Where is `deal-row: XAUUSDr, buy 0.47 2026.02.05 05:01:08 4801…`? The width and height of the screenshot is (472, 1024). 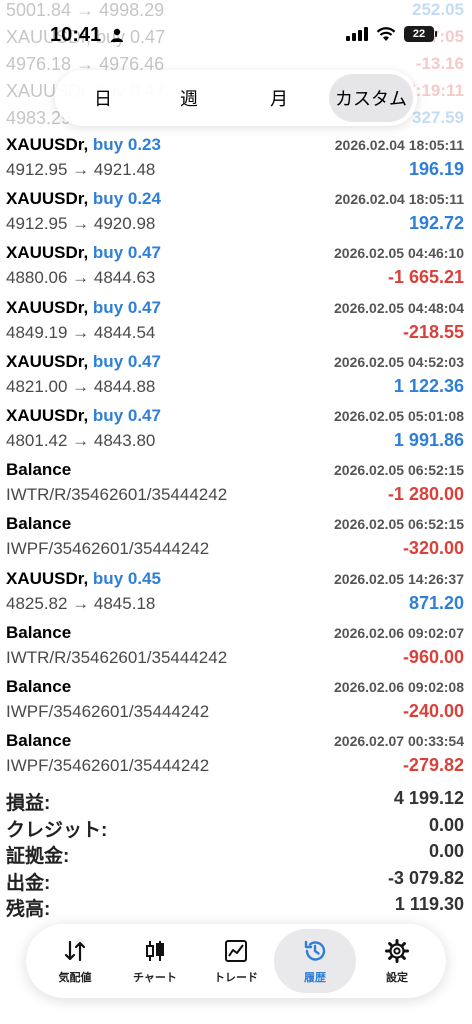
deal-row: XAUUSDr, buy 0.47 2026.02.05 05:01:08 4801… is located at coordinates (236, 430).